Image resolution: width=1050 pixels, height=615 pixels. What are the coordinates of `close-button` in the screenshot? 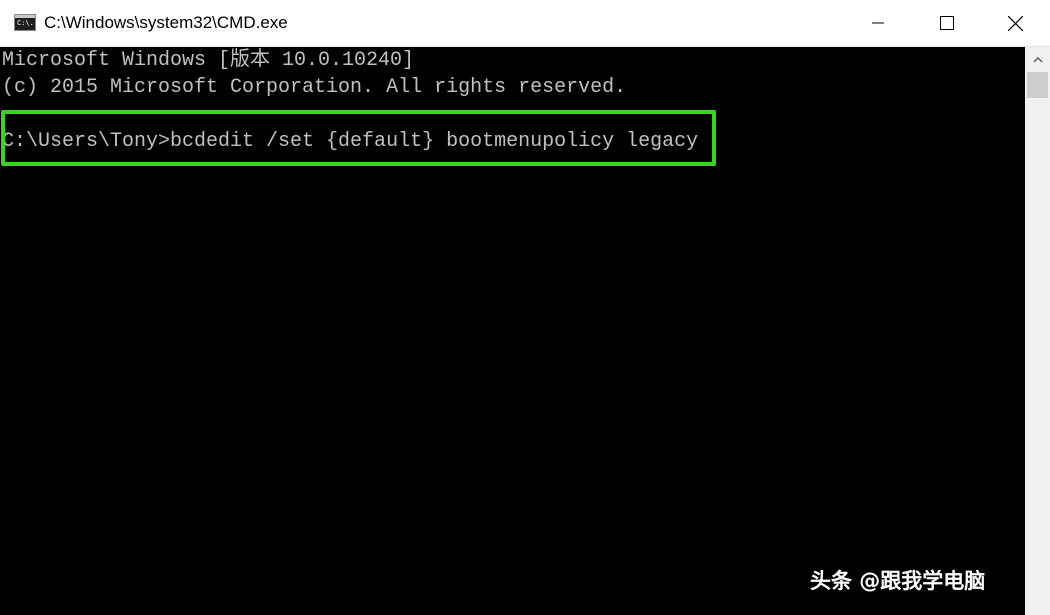 It's located at (1015, 23).